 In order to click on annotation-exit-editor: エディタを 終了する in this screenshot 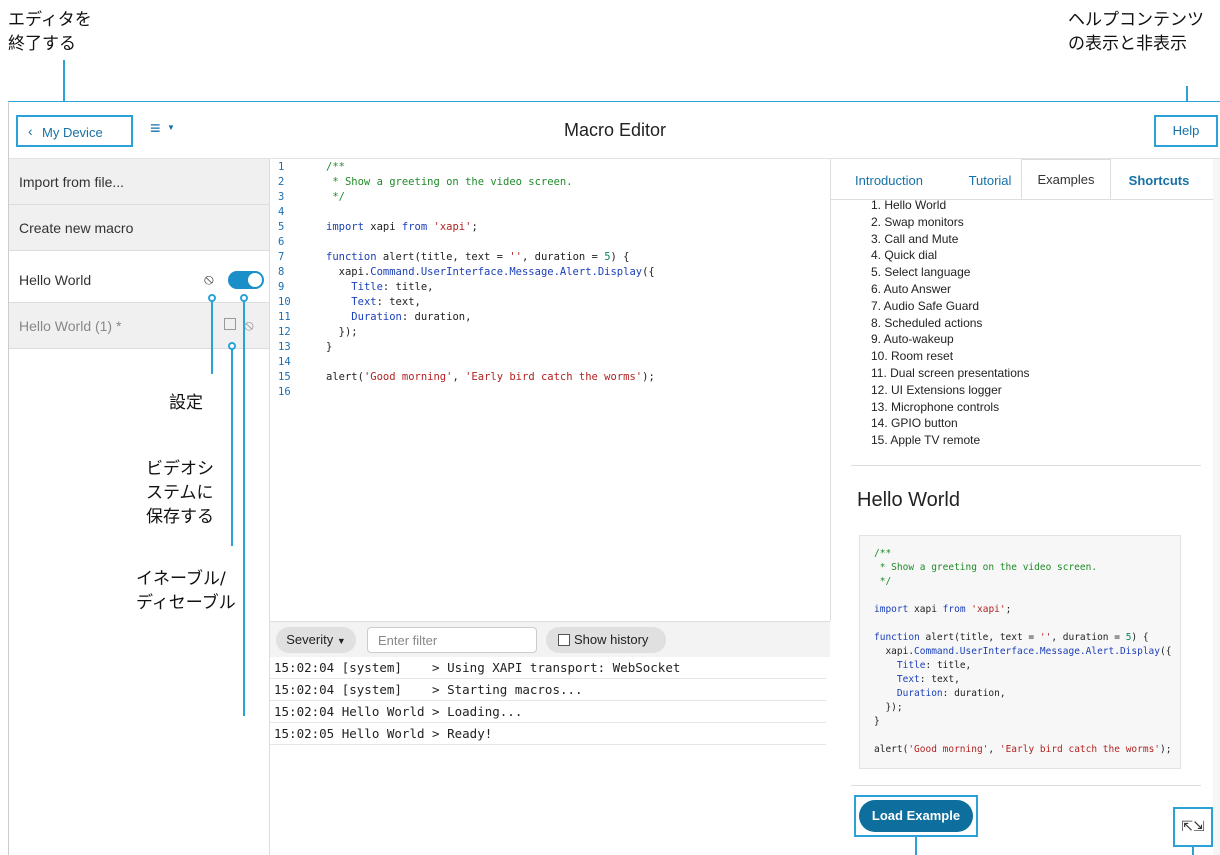, I will do `click(50, 32)`.